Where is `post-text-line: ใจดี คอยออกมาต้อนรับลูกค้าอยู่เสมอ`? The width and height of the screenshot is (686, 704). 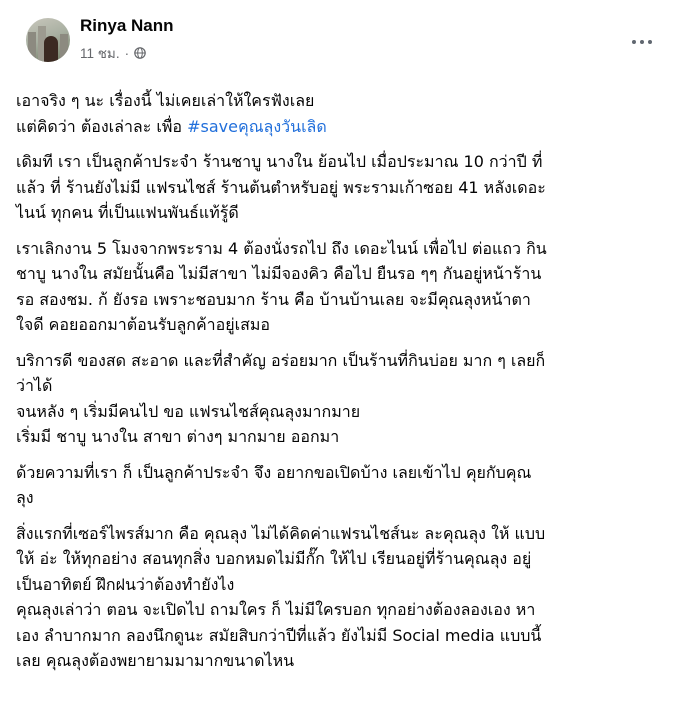 post-text-line: ใจดี คอยออกมาต้อนรับลูกค้าอยู่เสมอ is located at coordinates (338, 325).